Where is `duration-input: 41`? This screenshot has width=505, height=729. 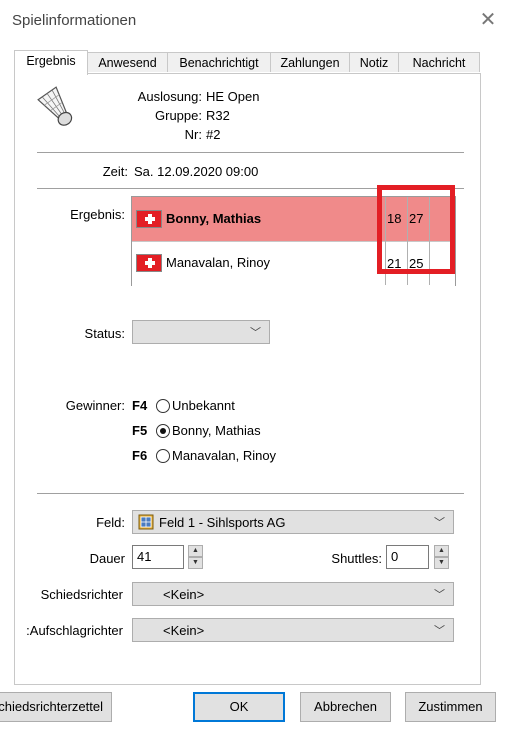
duration-input: 41 is located at coordinates (158, 557).